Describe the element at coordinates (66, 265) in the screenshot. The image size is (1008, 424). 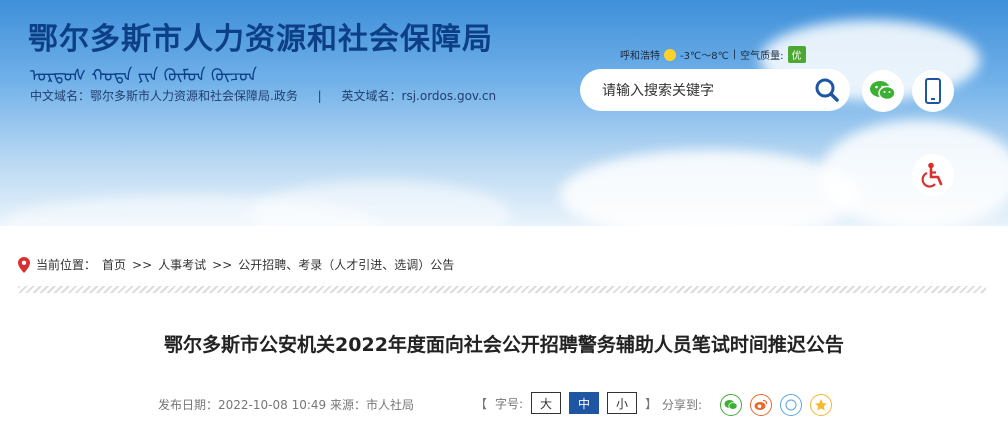
I see `breadcrumb-label: 当前位置：` at that location.